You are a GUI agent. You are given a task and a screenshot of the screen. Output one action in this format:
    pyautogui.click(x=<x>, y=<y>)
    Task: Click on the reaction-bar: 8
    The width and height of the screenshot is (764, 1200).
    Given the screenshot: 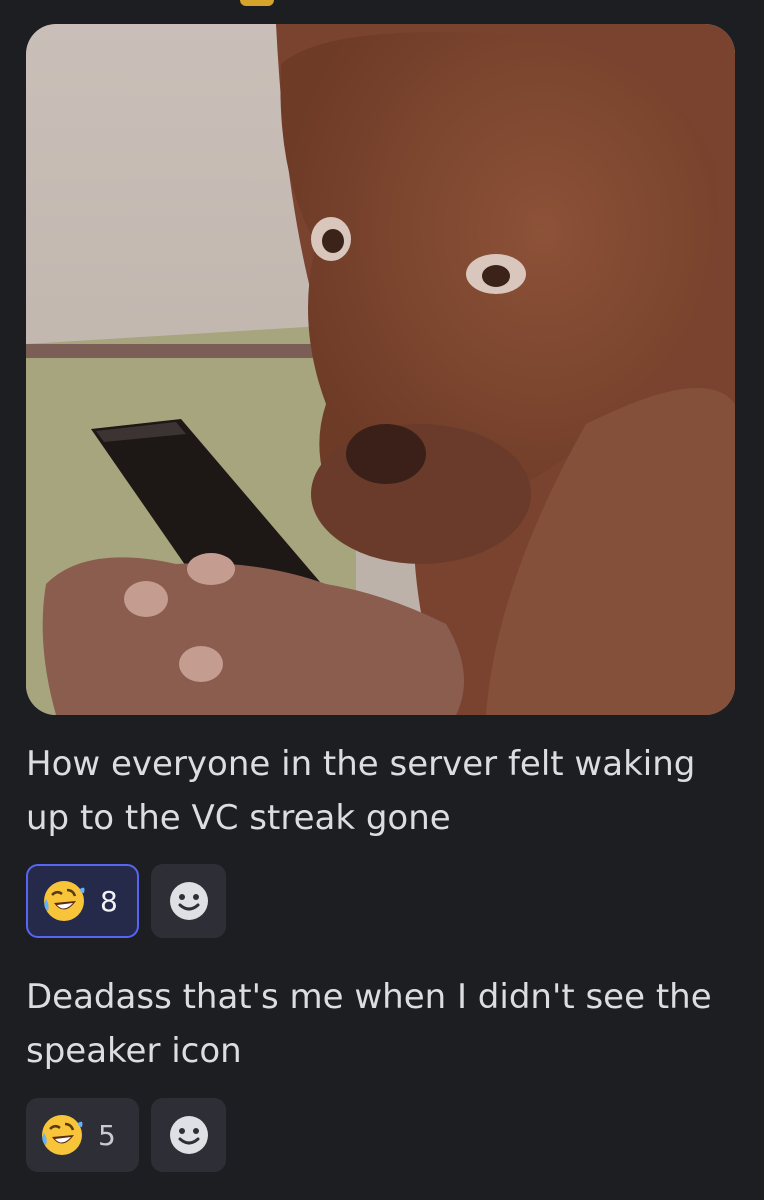 What is the action you would take?
    pyautogui.click(x=126, y=901)
    